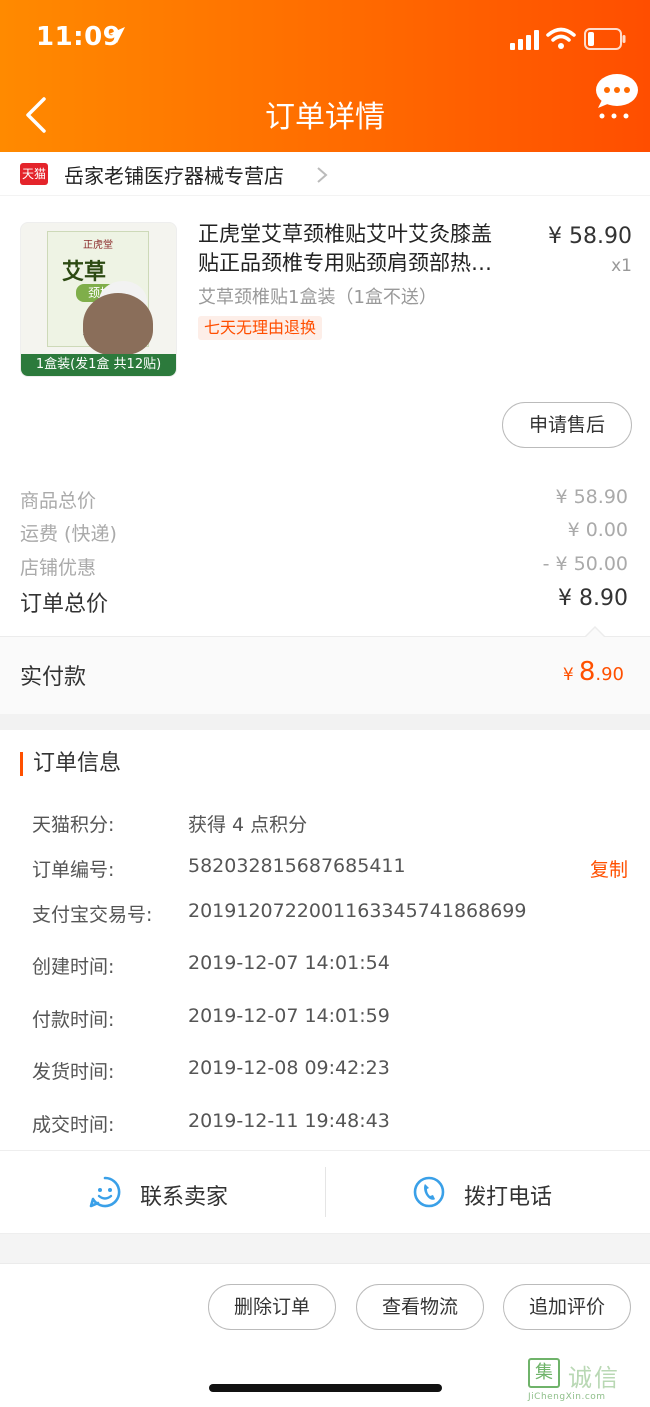 Image resolution: width=650 pixels, height=1407 pixels. What do you see at coordinates (84, 272) in the screenshot?
I see `image-title-text: 艾草` at bounding box center [84, 272].